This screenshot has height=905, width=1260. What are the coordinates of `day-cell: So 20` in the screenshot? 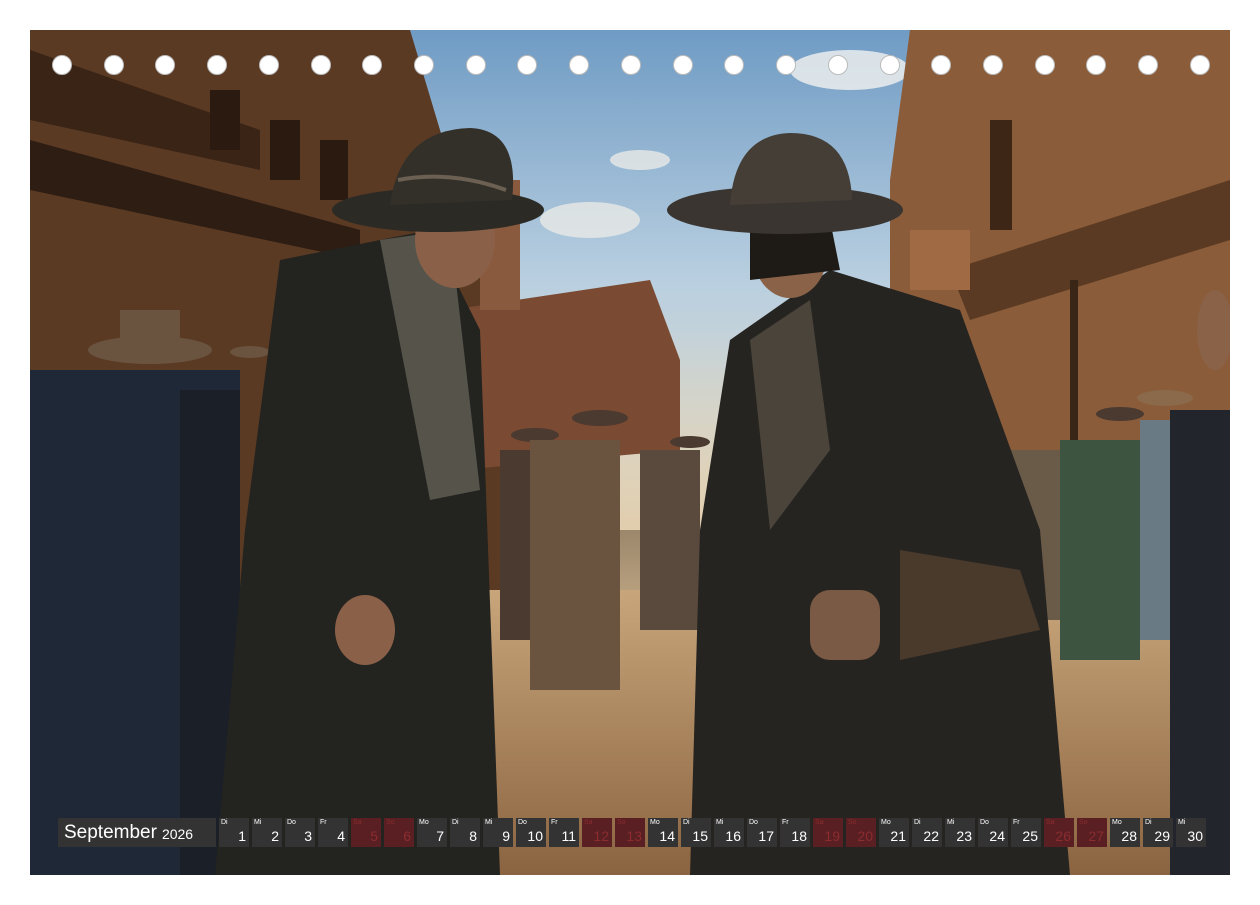 It's located at (861, 832).